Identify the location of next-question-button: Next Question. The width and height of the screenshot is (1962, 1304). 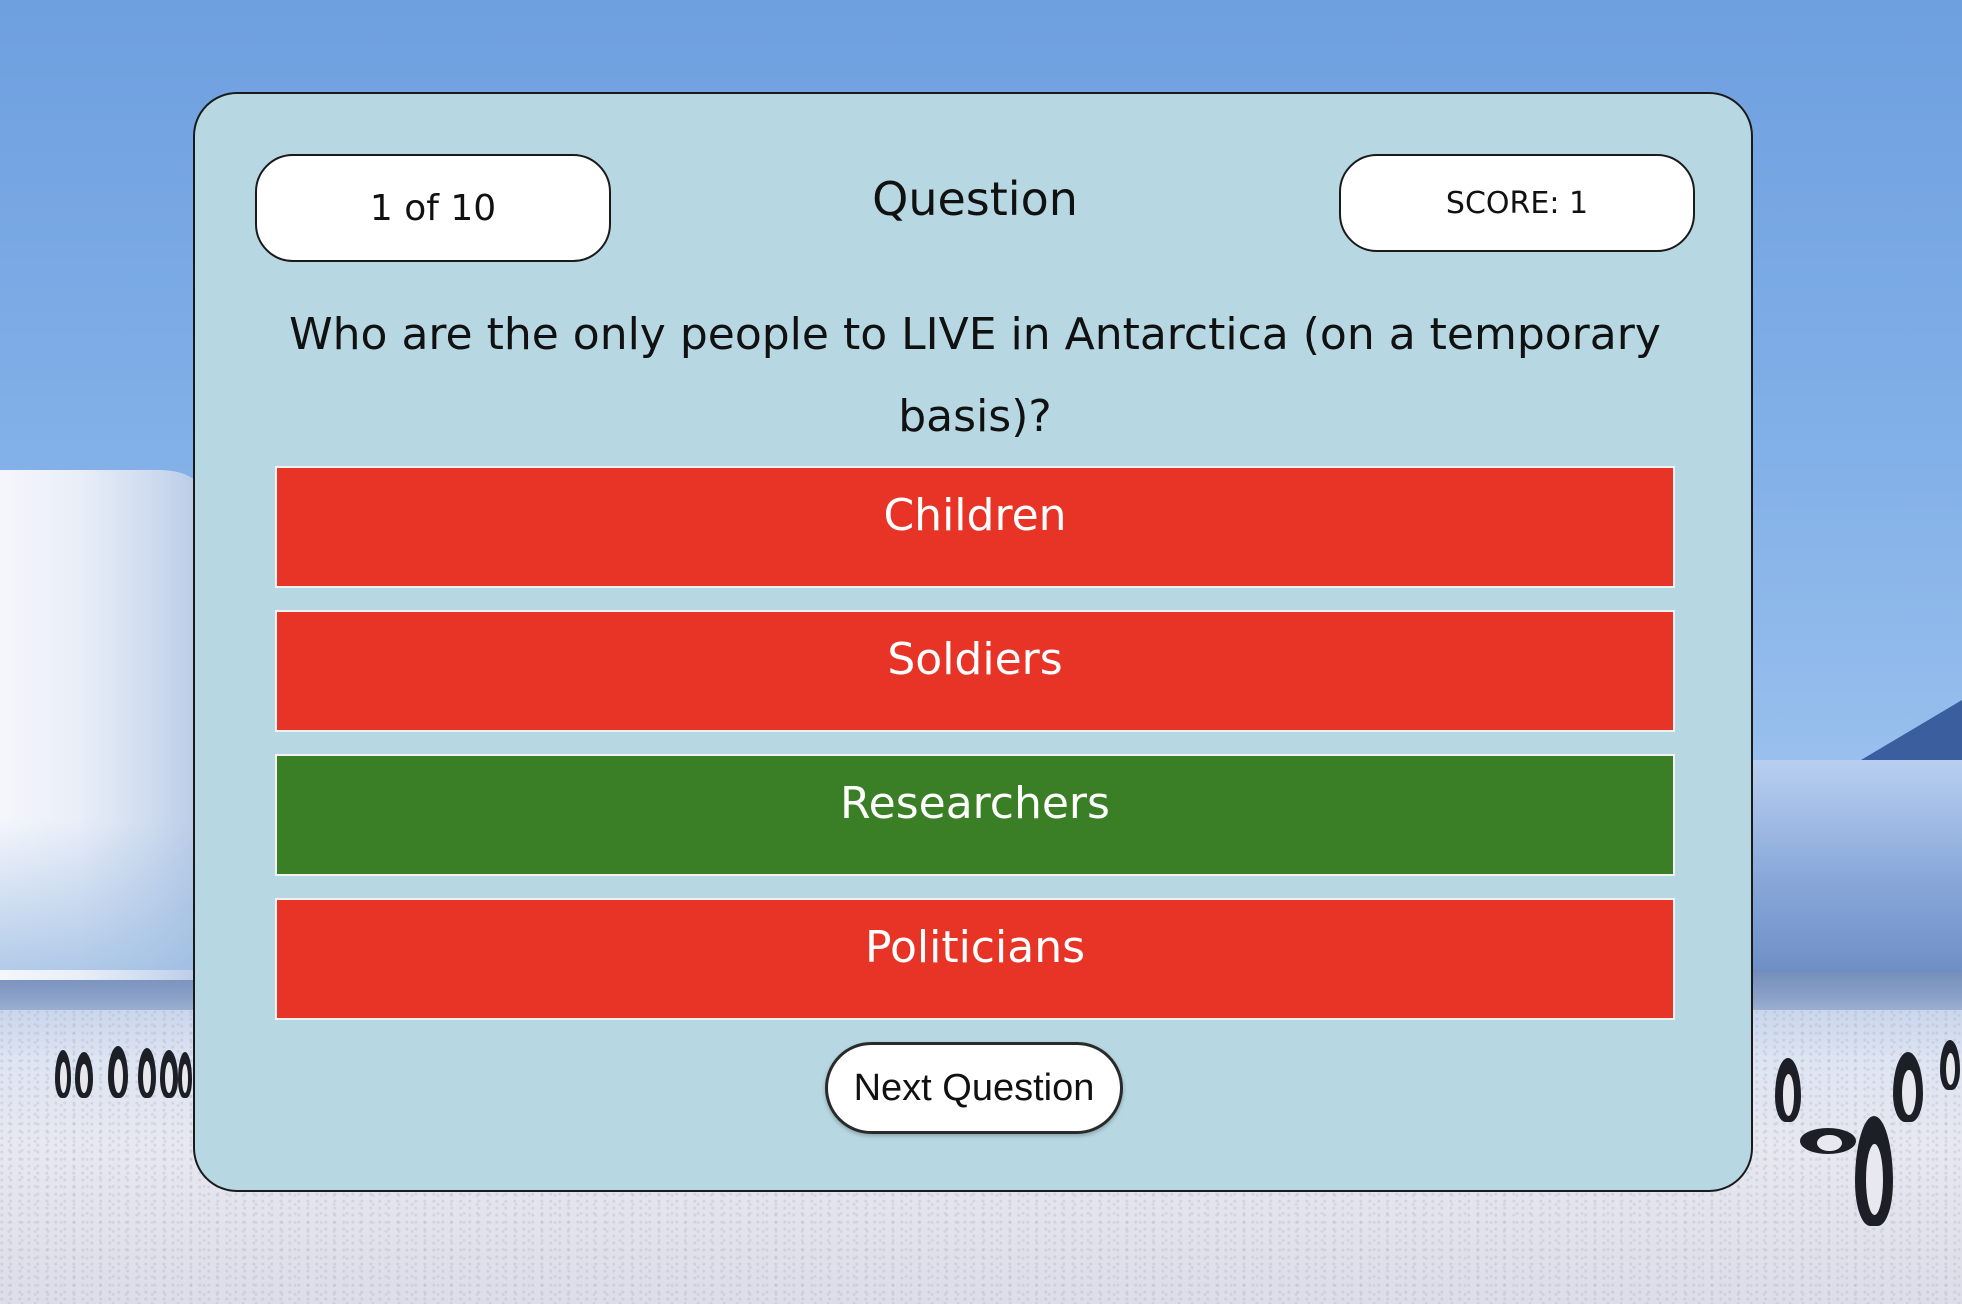
(974, 1088).